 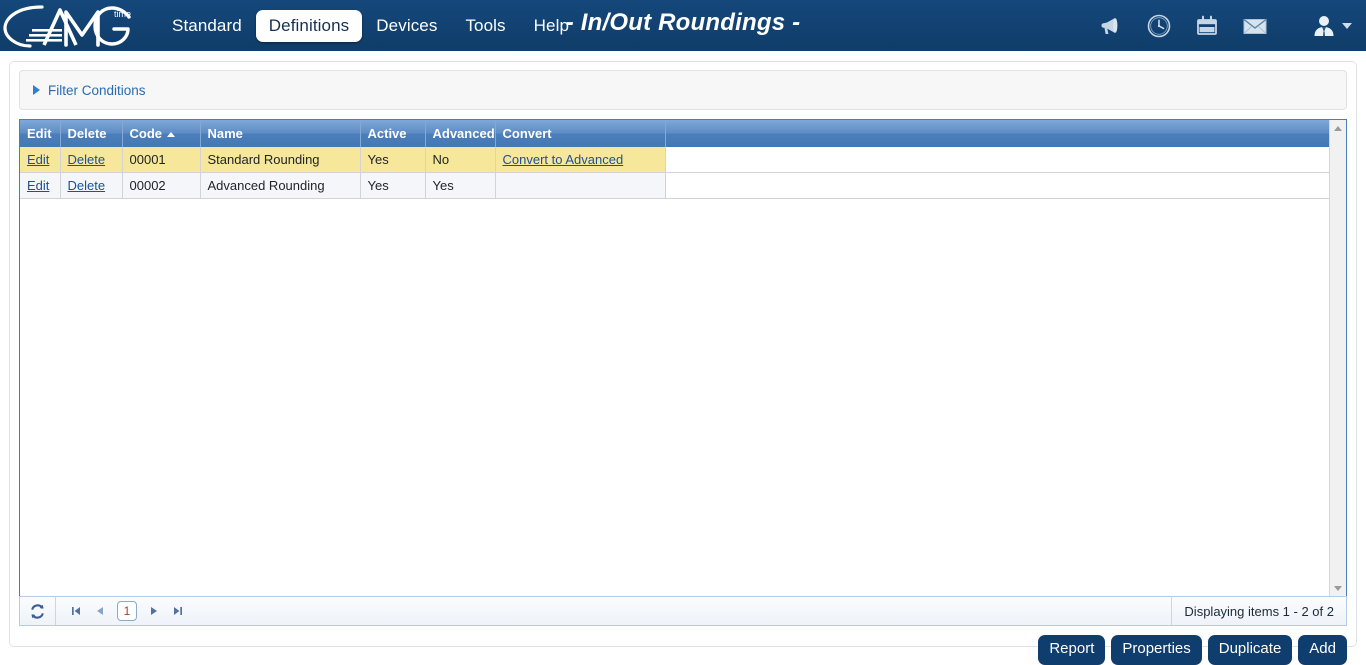 I want to click on cell-name: Advanced Rounding, so click(x=280, y=185).